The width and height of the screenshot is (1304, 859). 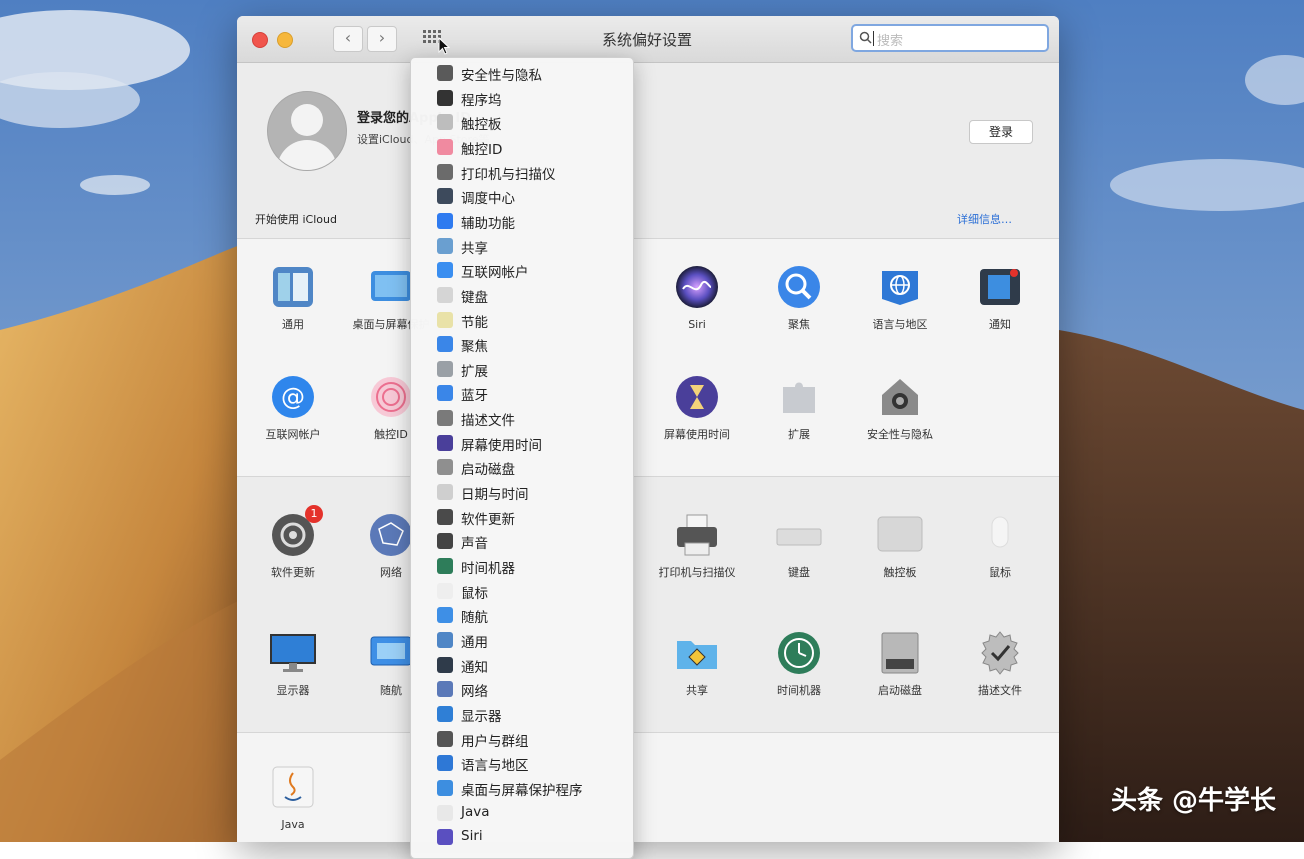 I want to click on search-field: 搜索, so click(x=950, y=38).